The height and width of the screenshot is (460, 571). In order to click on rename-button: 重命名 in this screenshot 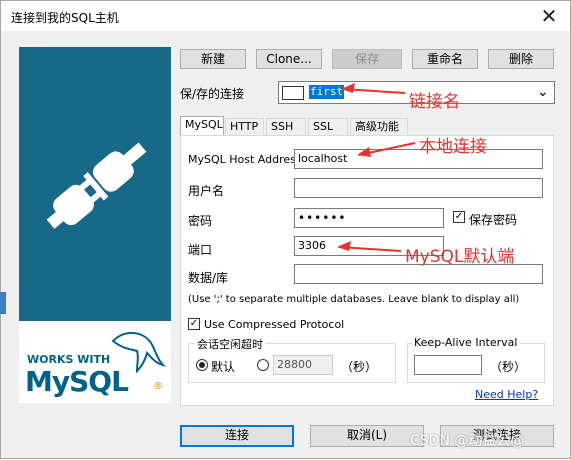, I will do `click(445, 59)`.